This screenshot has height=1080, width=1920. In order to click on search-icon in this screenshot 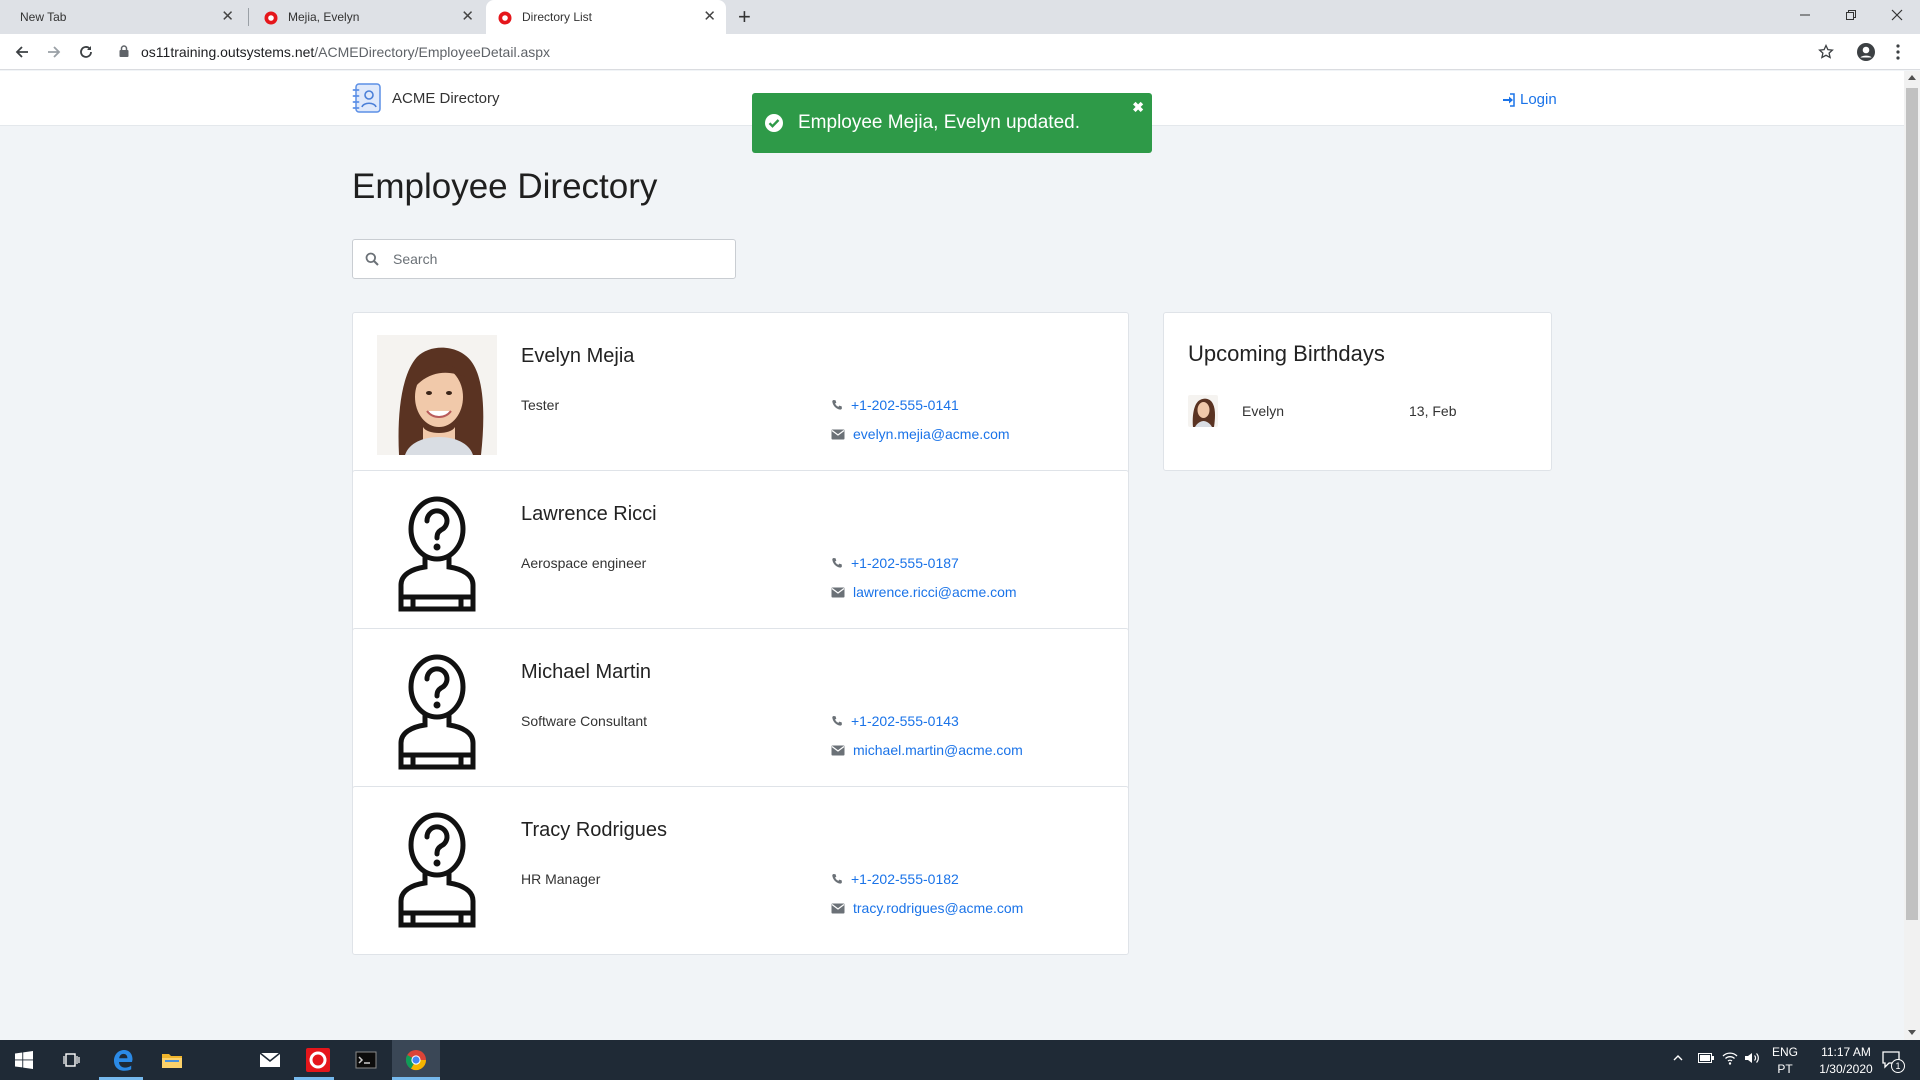, I will do `click(372, 259)`.